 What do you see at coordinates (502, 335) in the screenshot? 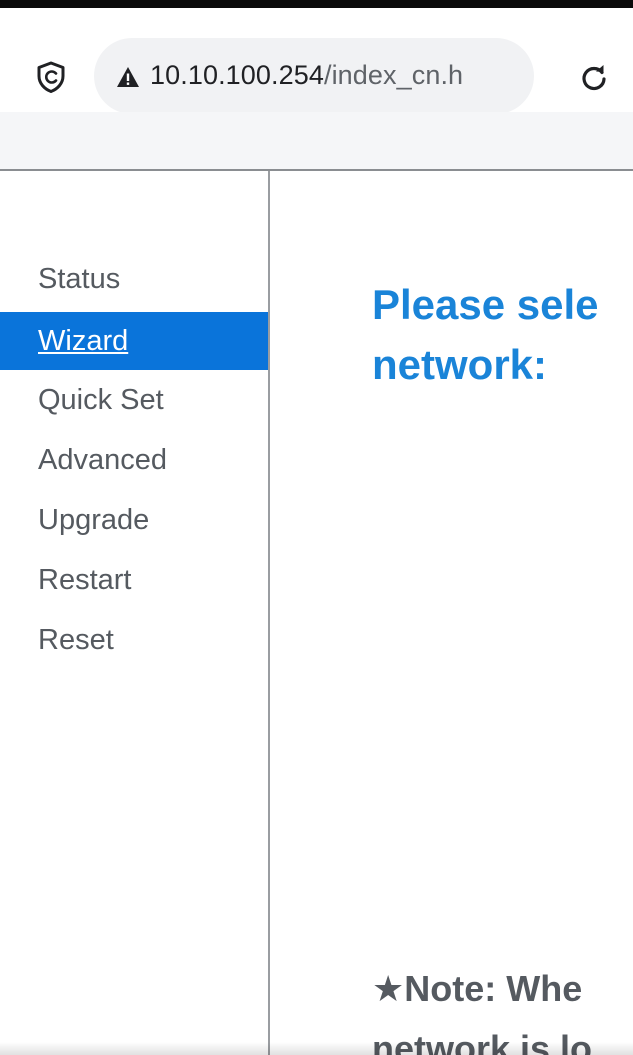
I see `page-title: Please sele network:` at bounding box center [502, 335].